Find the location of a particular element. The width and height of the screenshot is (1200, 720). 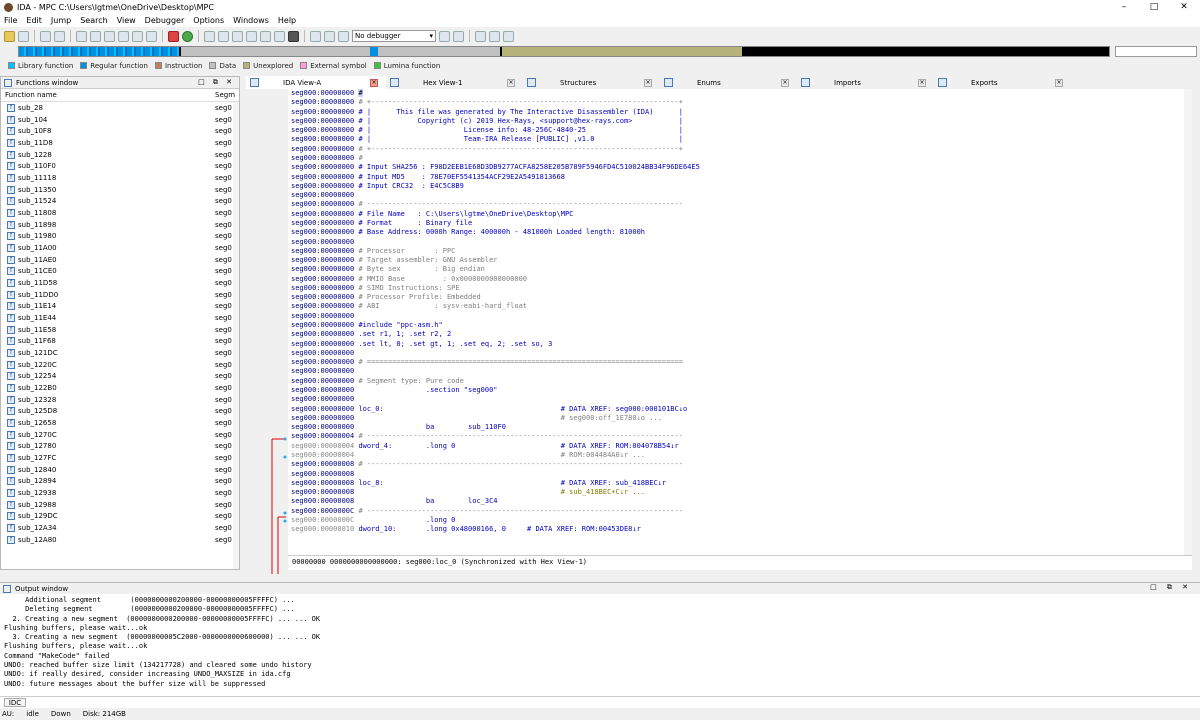

close-icon: ✕ is located at coordinates (1184, 7).